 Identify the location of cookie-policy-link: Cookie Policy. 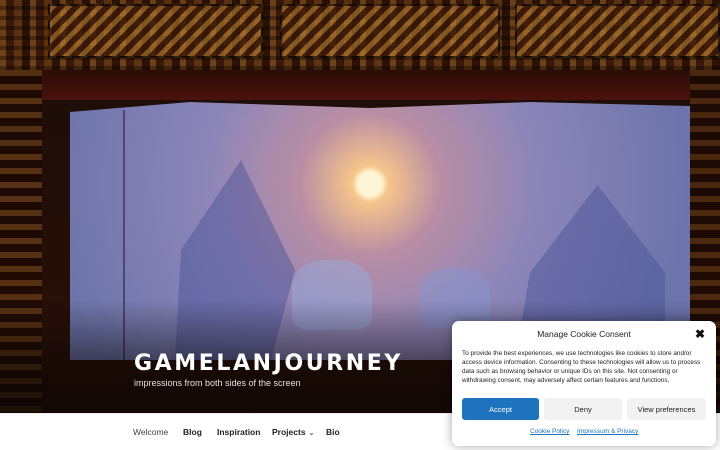
(549, 431).